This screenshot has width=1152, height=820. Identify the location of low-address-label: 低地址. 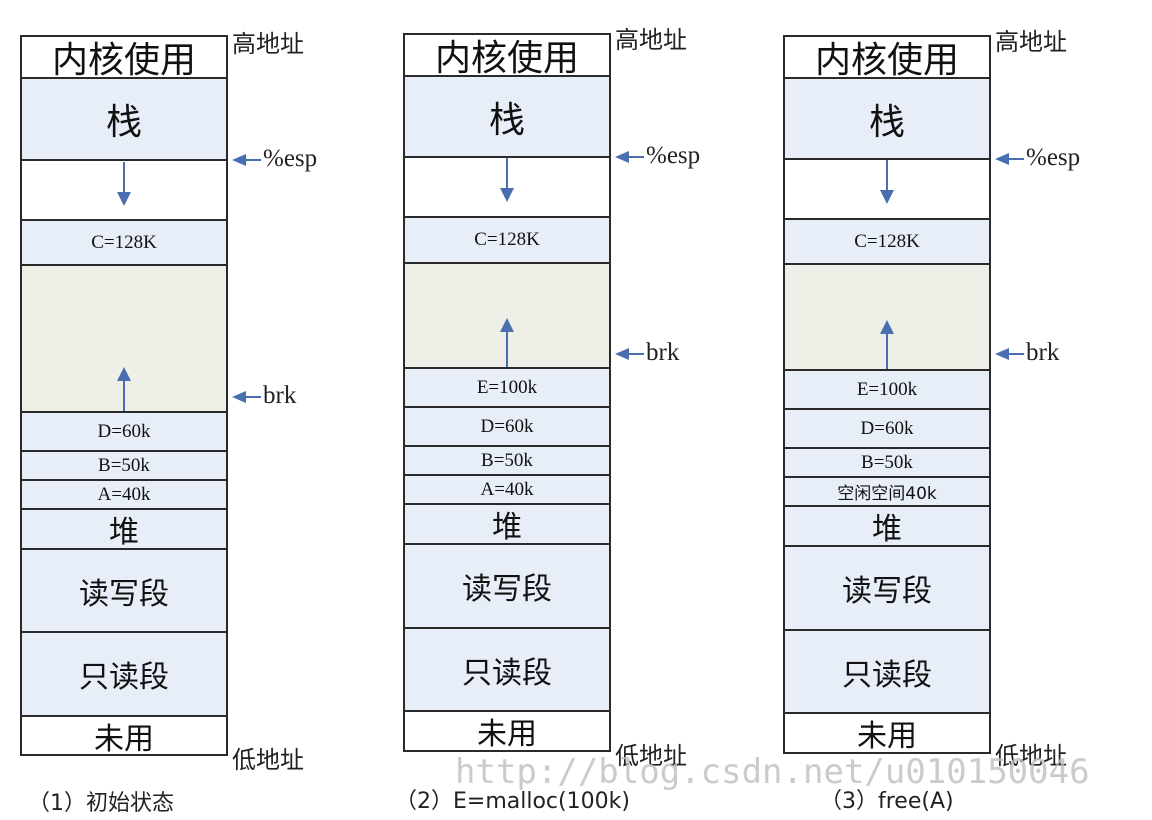
(268, 760).